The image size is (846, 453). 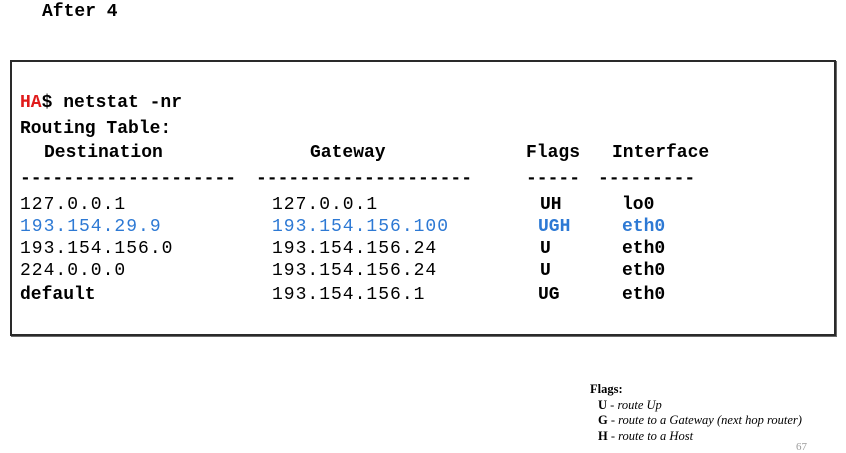 What do you see at coordinates (103, 153) in the screenshot?
I see `column-header-destination: Destination` at bounding box center [103, 153].